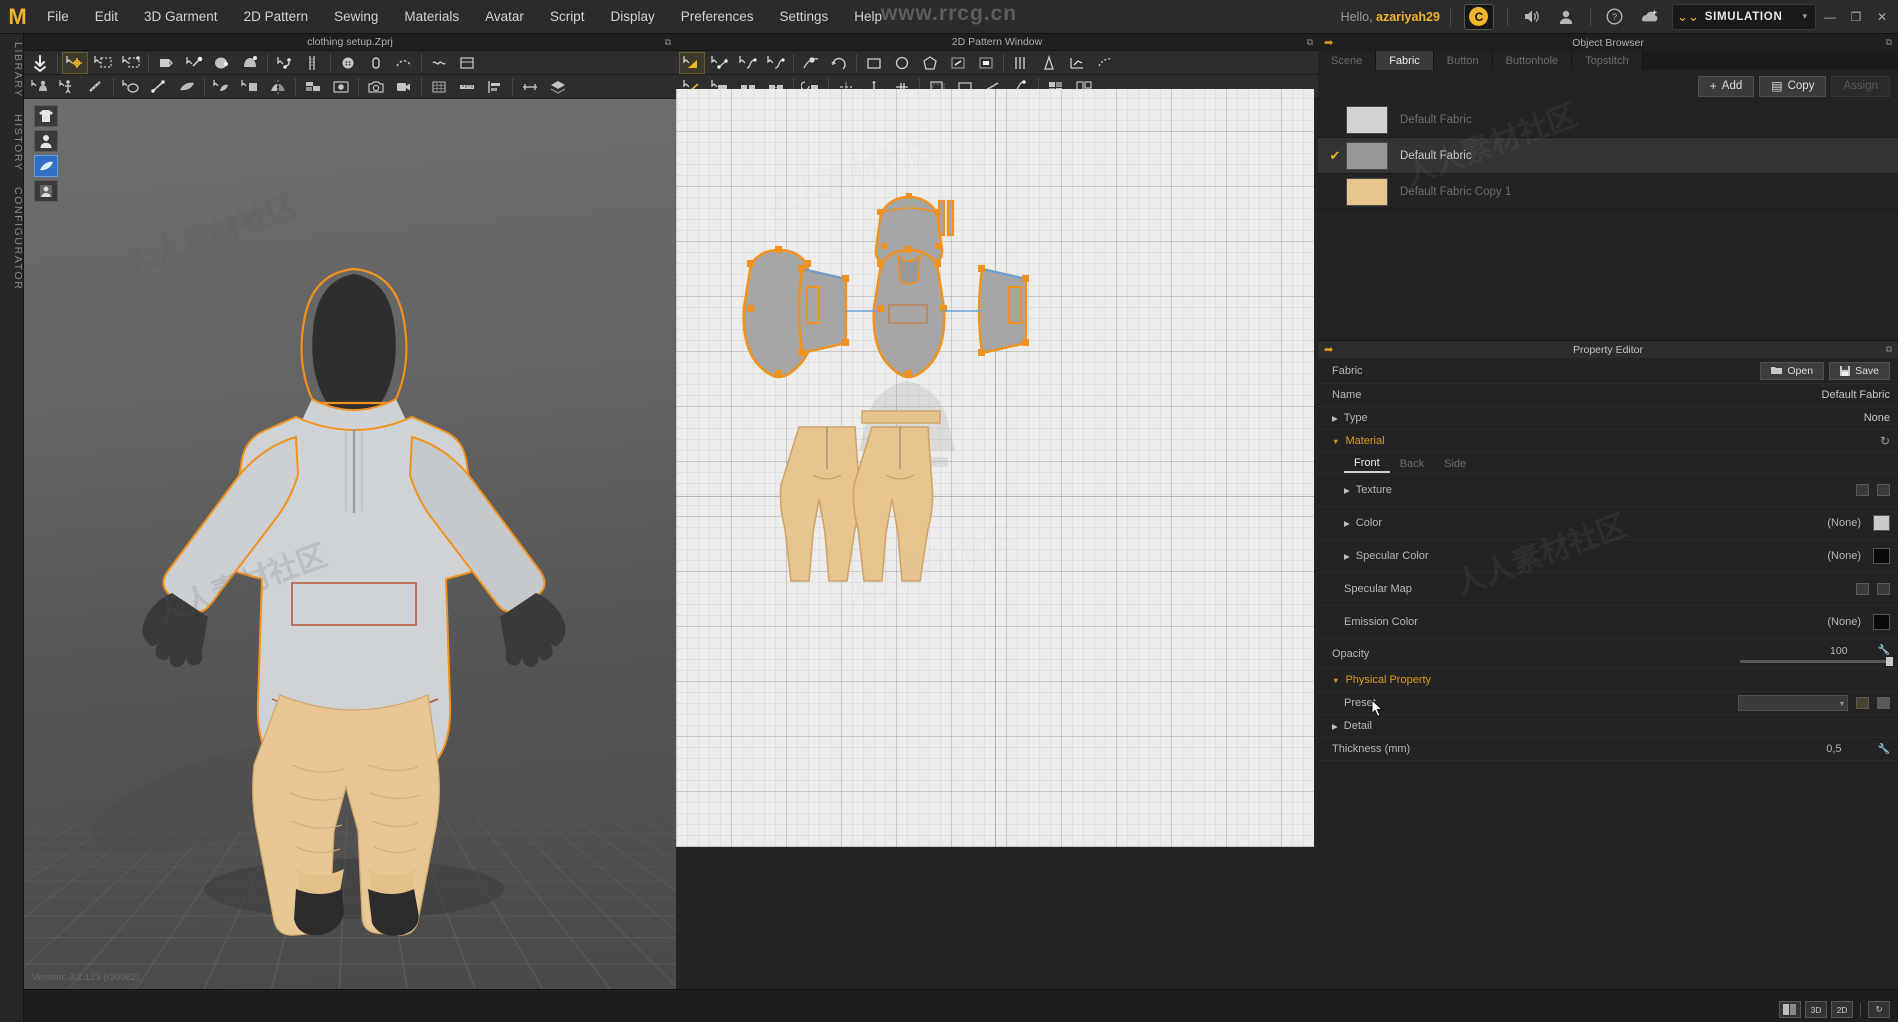 The height and width of the screenshot is (1022, 1898). What do you see at coordinates (1859, 370) in the screenshot?
I see `save-fabric-button: Save` at bounding box center [1859, 370].